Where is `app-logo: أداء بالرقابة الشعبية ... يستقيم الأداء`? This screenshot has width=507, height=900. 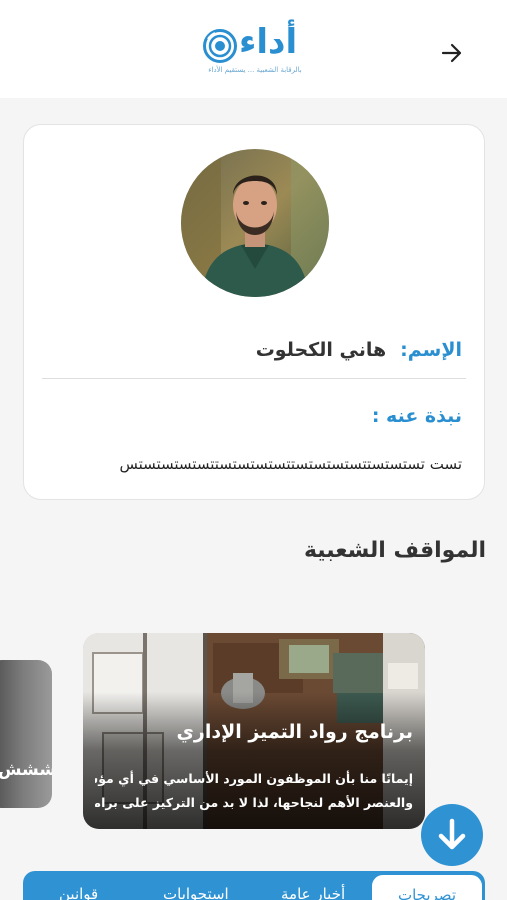 app-logo: أداء بالرقابة الشعبية ... يستقيم الأداء is located at coordinates (255, 52).